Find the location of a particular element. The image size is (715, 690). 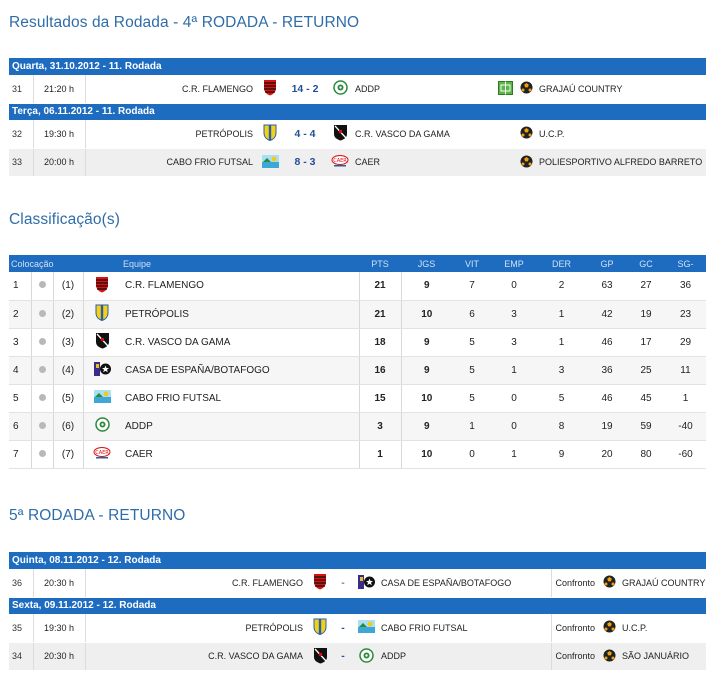

stat-sg: 29 is located at coordinates (685, 342).